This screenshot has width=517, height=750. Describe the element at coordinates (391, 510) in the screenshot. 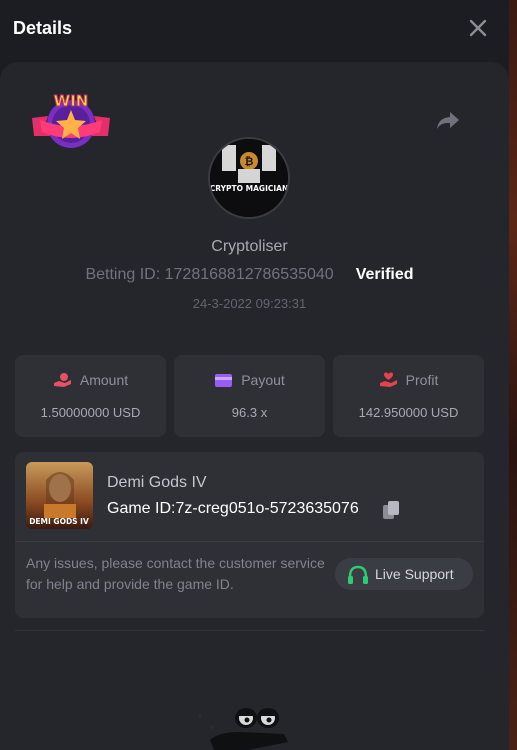

I see `copy-icon` at that location.